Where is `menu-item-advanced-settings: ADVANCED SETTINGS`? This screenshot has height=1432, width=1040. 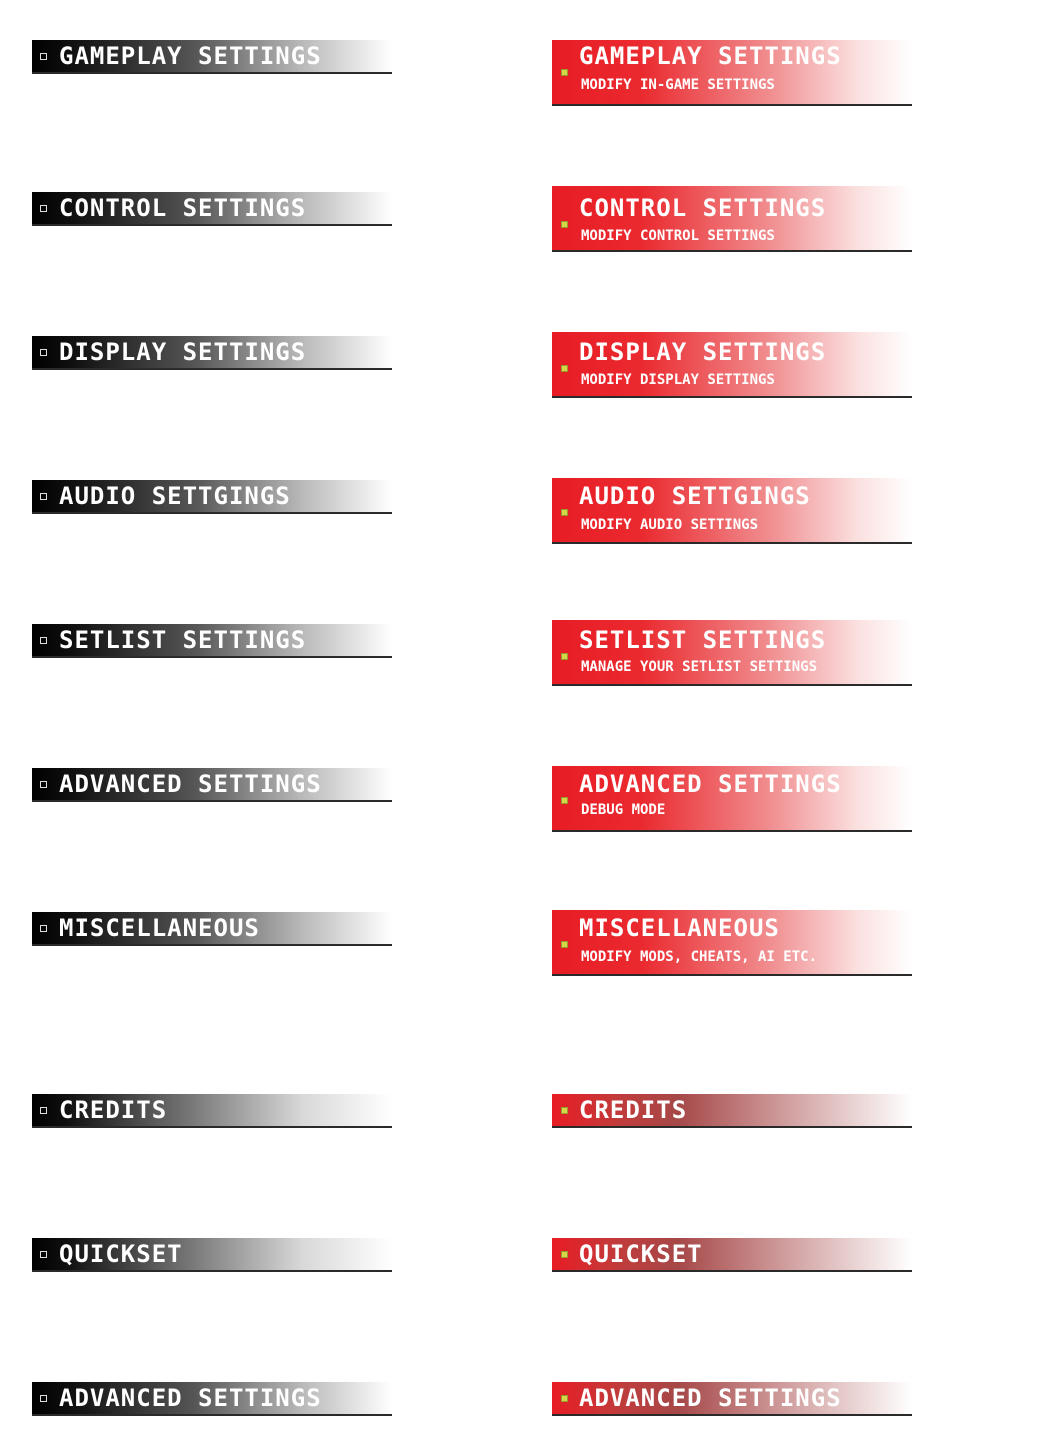 menu-item-advanced-settings: ADVANCED SETTINGS is located at coordinates (212, 785).